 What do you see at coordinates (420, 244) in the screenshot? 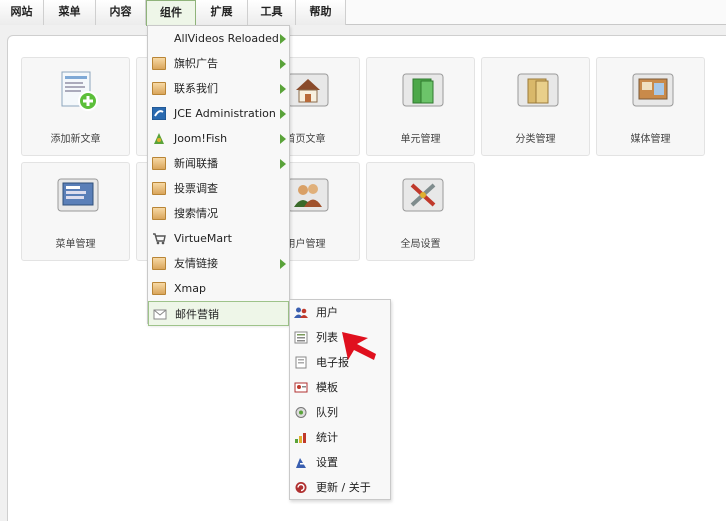
I see `tile-label: 全局设置` at bounding box center [420, 244].